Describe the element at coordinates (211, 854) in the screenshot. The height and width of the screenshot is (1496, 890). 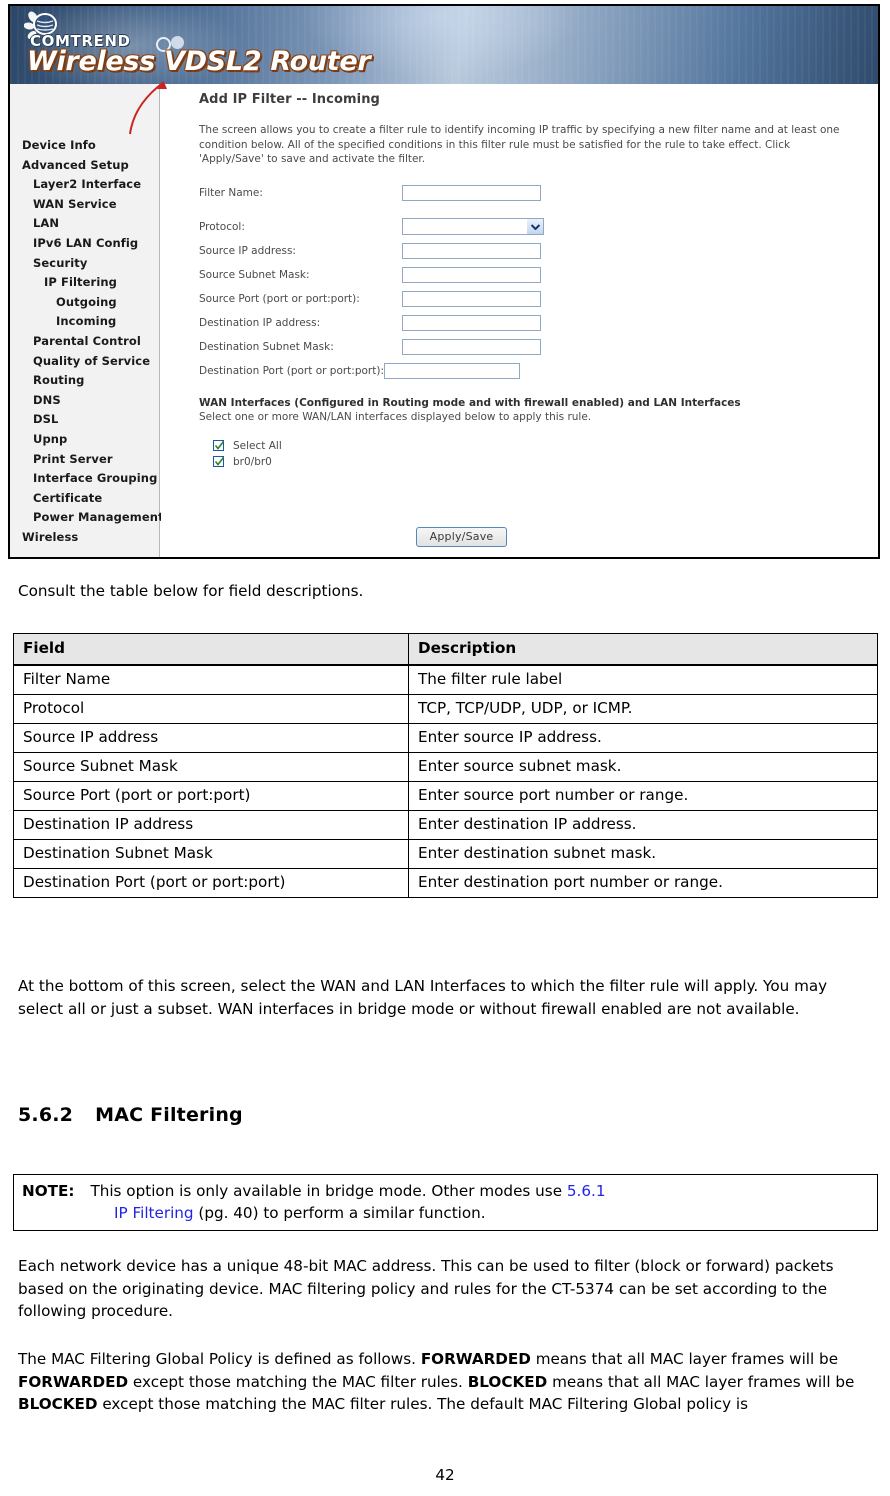
I see `cell-field: Destination Subnet Mask` at that location.